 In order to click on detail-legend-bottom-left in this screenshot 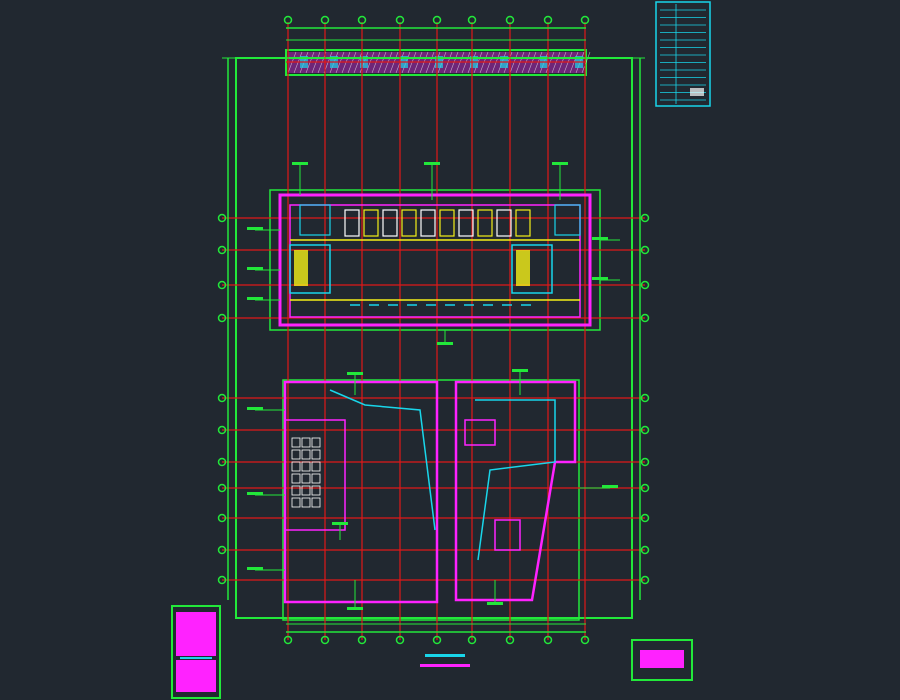, I will do `click(196, 652)`.